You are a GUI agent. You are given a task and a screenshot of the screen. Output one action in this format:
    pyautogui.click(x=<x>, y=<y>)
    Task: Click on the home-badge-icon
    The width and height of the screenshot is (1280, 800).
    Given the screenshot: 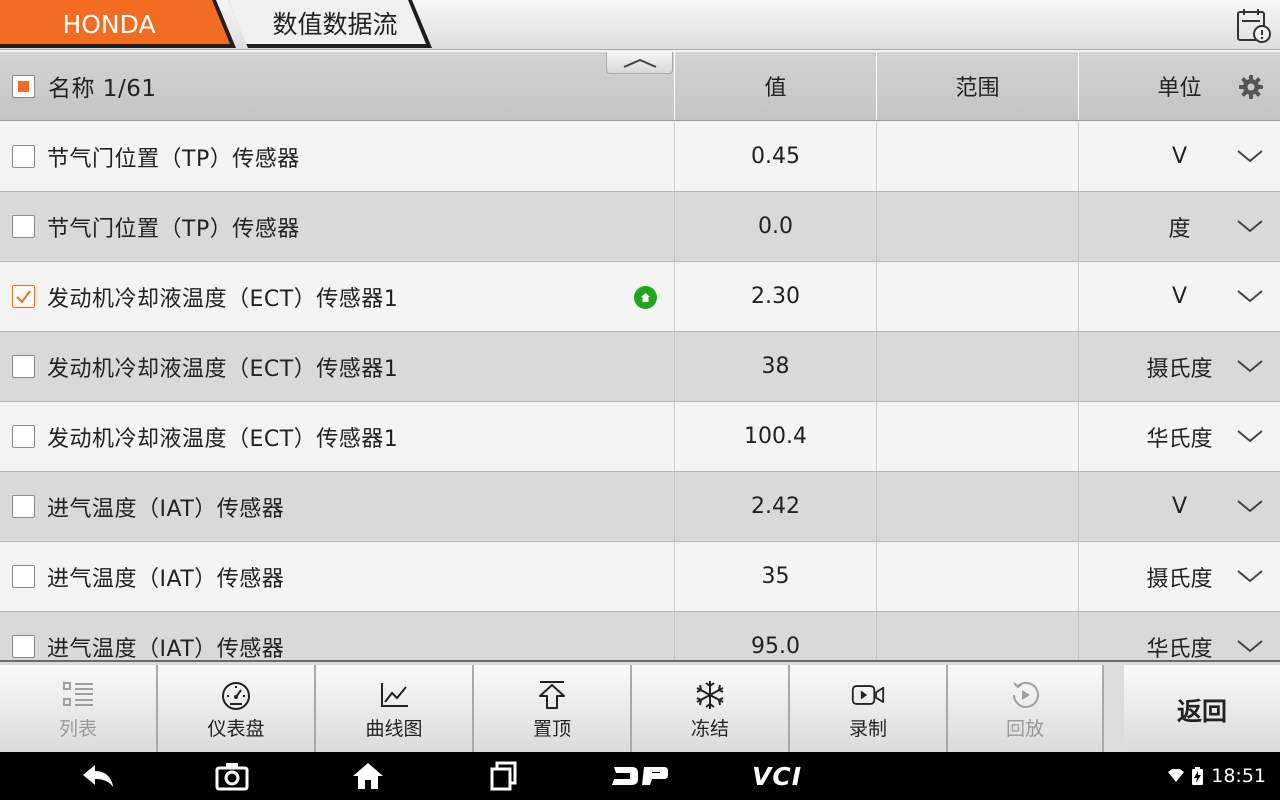 What is the action you would take?
    pyautogui.click(x=645, y=297)
    